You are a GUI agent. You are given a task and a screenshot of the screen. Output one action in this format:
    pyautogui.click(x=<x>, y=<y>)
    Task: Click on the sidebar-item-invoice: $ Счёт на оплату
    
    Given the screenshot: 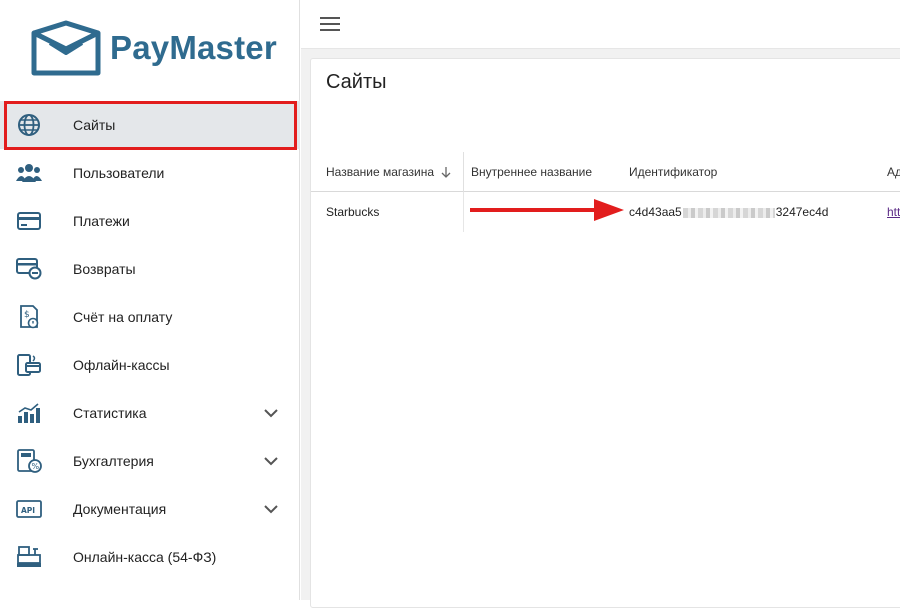 What is the action you would take?
    pyautogui.click(x=150, y=317)
    